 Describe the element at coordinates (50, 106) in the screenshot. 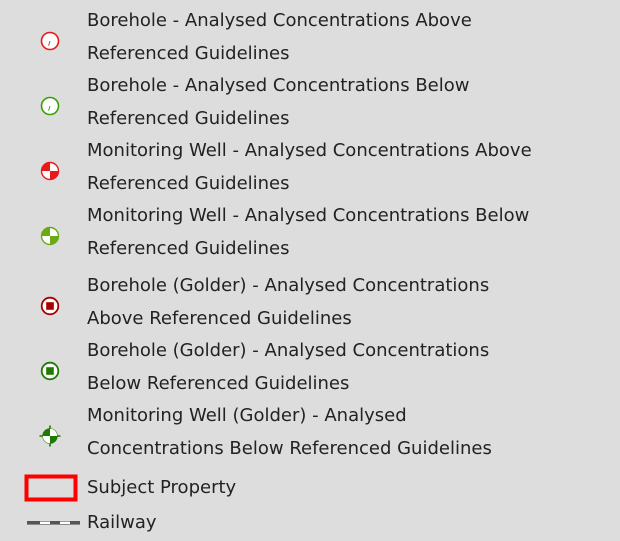

I see `borehole-below-icon` at that location.